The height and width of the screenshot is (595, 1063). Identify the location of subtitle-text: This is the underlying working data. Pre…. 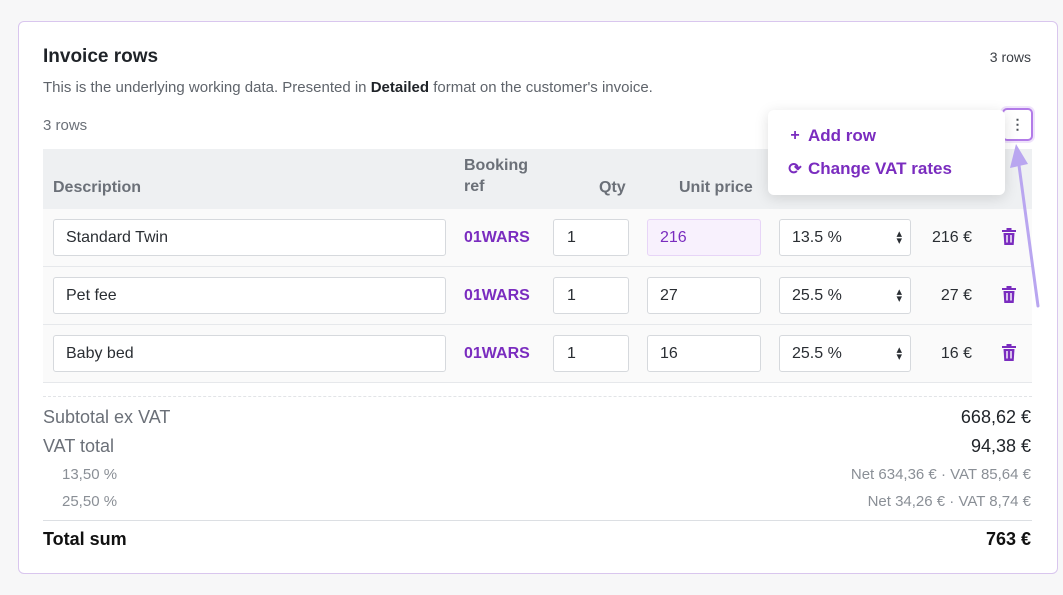
(207, 87).